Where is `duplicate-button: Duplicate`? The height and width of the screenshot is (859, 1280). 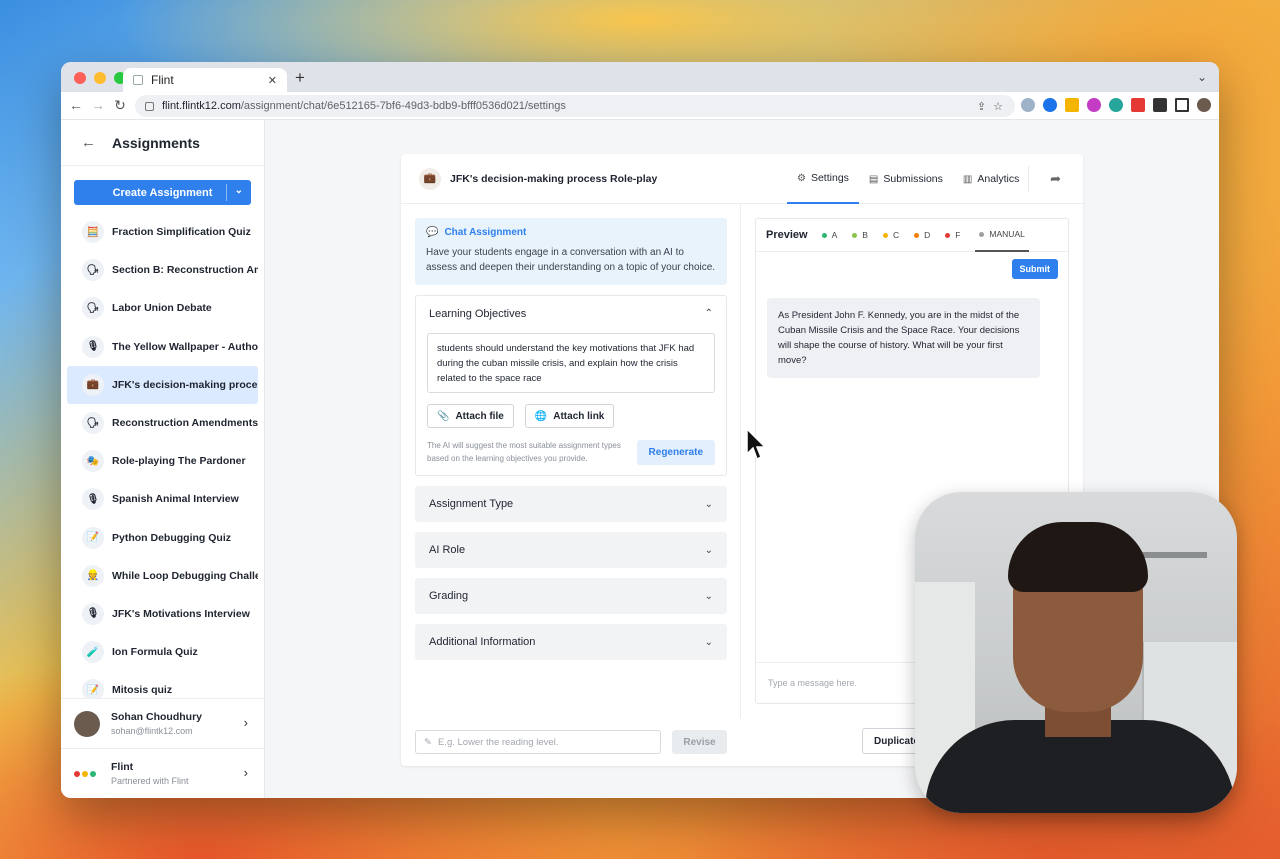 duplicate-button: Duplicate is located at coordinates (892, 741).